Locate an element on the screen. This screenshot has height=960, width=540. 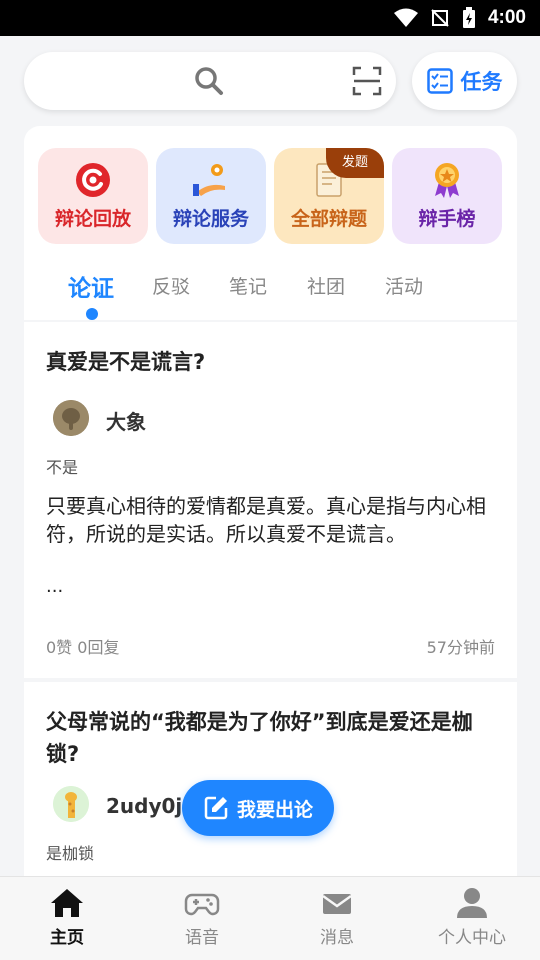
giraffe-avatar-icon is located at coordinates (71, 804).